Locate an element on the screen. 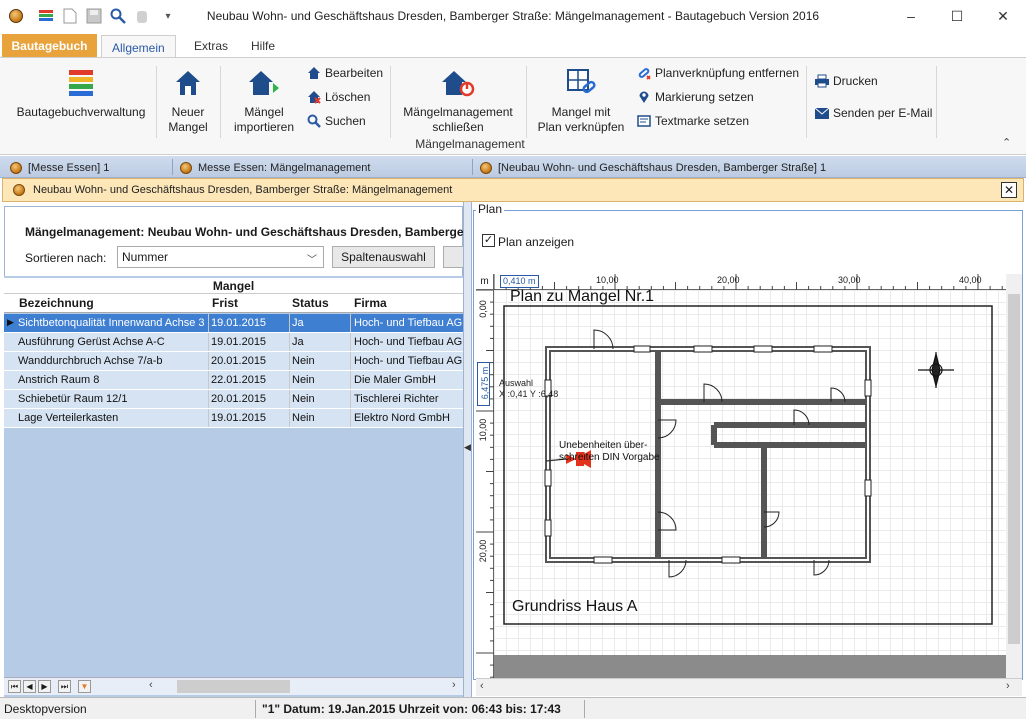 Image resolution: width=1026 pixels, height=719 pixels. textmarke-setzen-button: Textmarke setzen is located at coordinates (692, 121).